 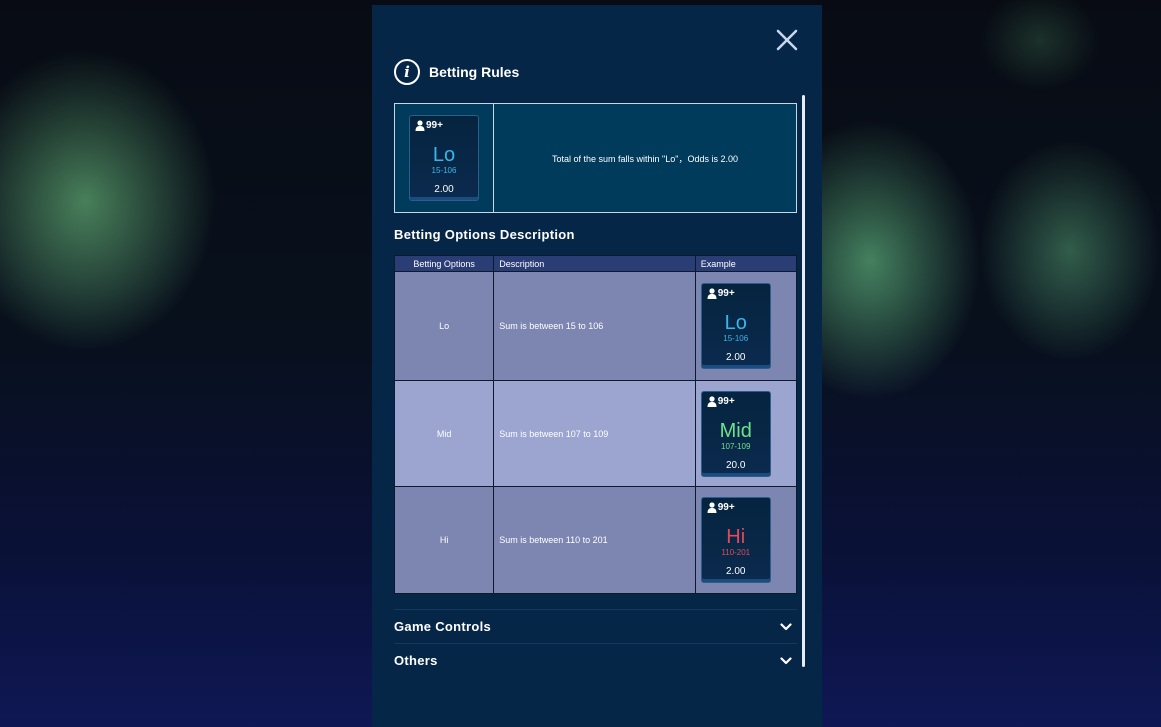 What do you see at coordinates (595, 658) in the screenshot?
I see `accordion-others: Others` at bounding box center [595, 658].